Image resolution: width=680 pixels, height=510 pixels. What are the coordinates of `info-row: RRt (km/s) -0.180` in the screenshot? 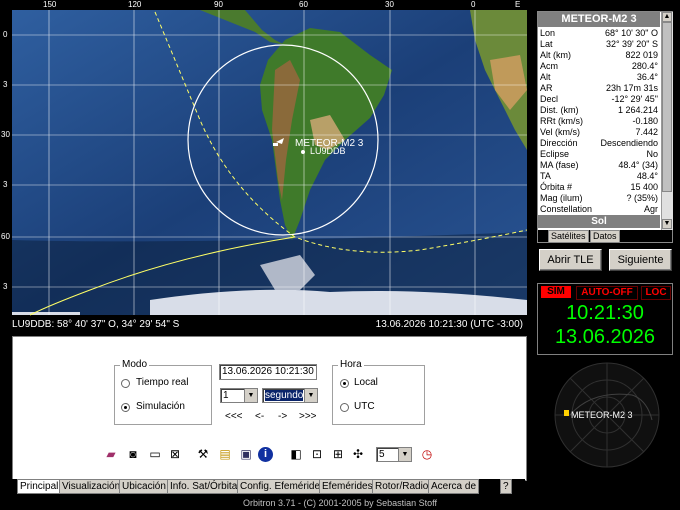 It's located at (599, 121).